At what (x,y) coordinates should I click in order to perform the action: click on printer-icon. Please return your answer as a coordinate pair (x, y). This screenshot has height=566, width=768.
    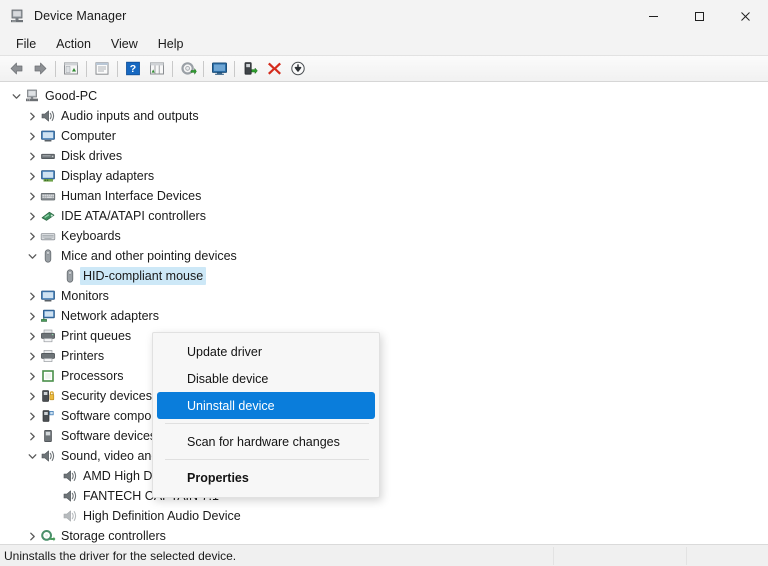
    Looking at the image, I should click on (48, 356).